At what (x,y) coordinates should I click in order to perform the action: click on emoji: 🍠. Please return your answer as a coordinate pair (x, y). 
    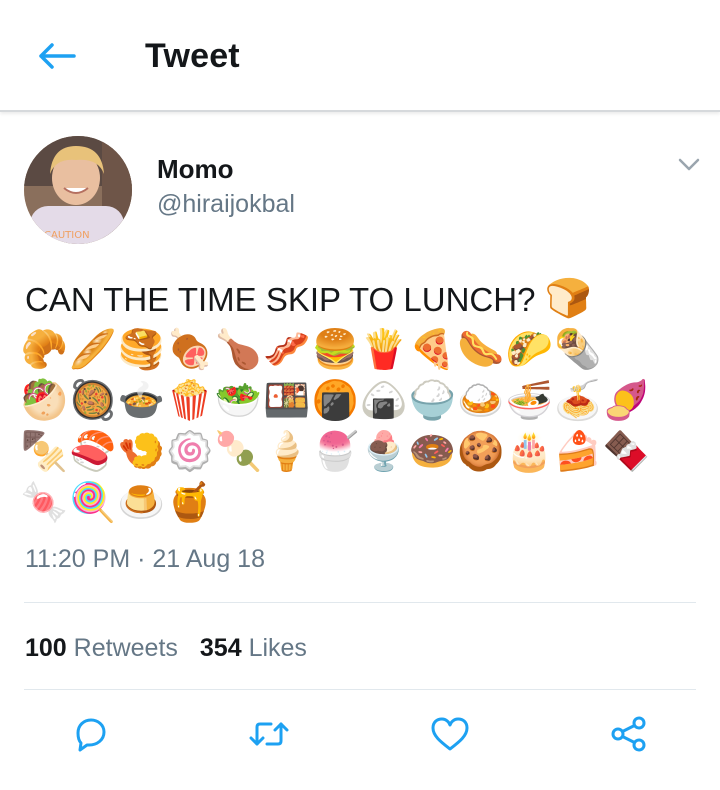
    Looking at the image, I should click on (626, 400).